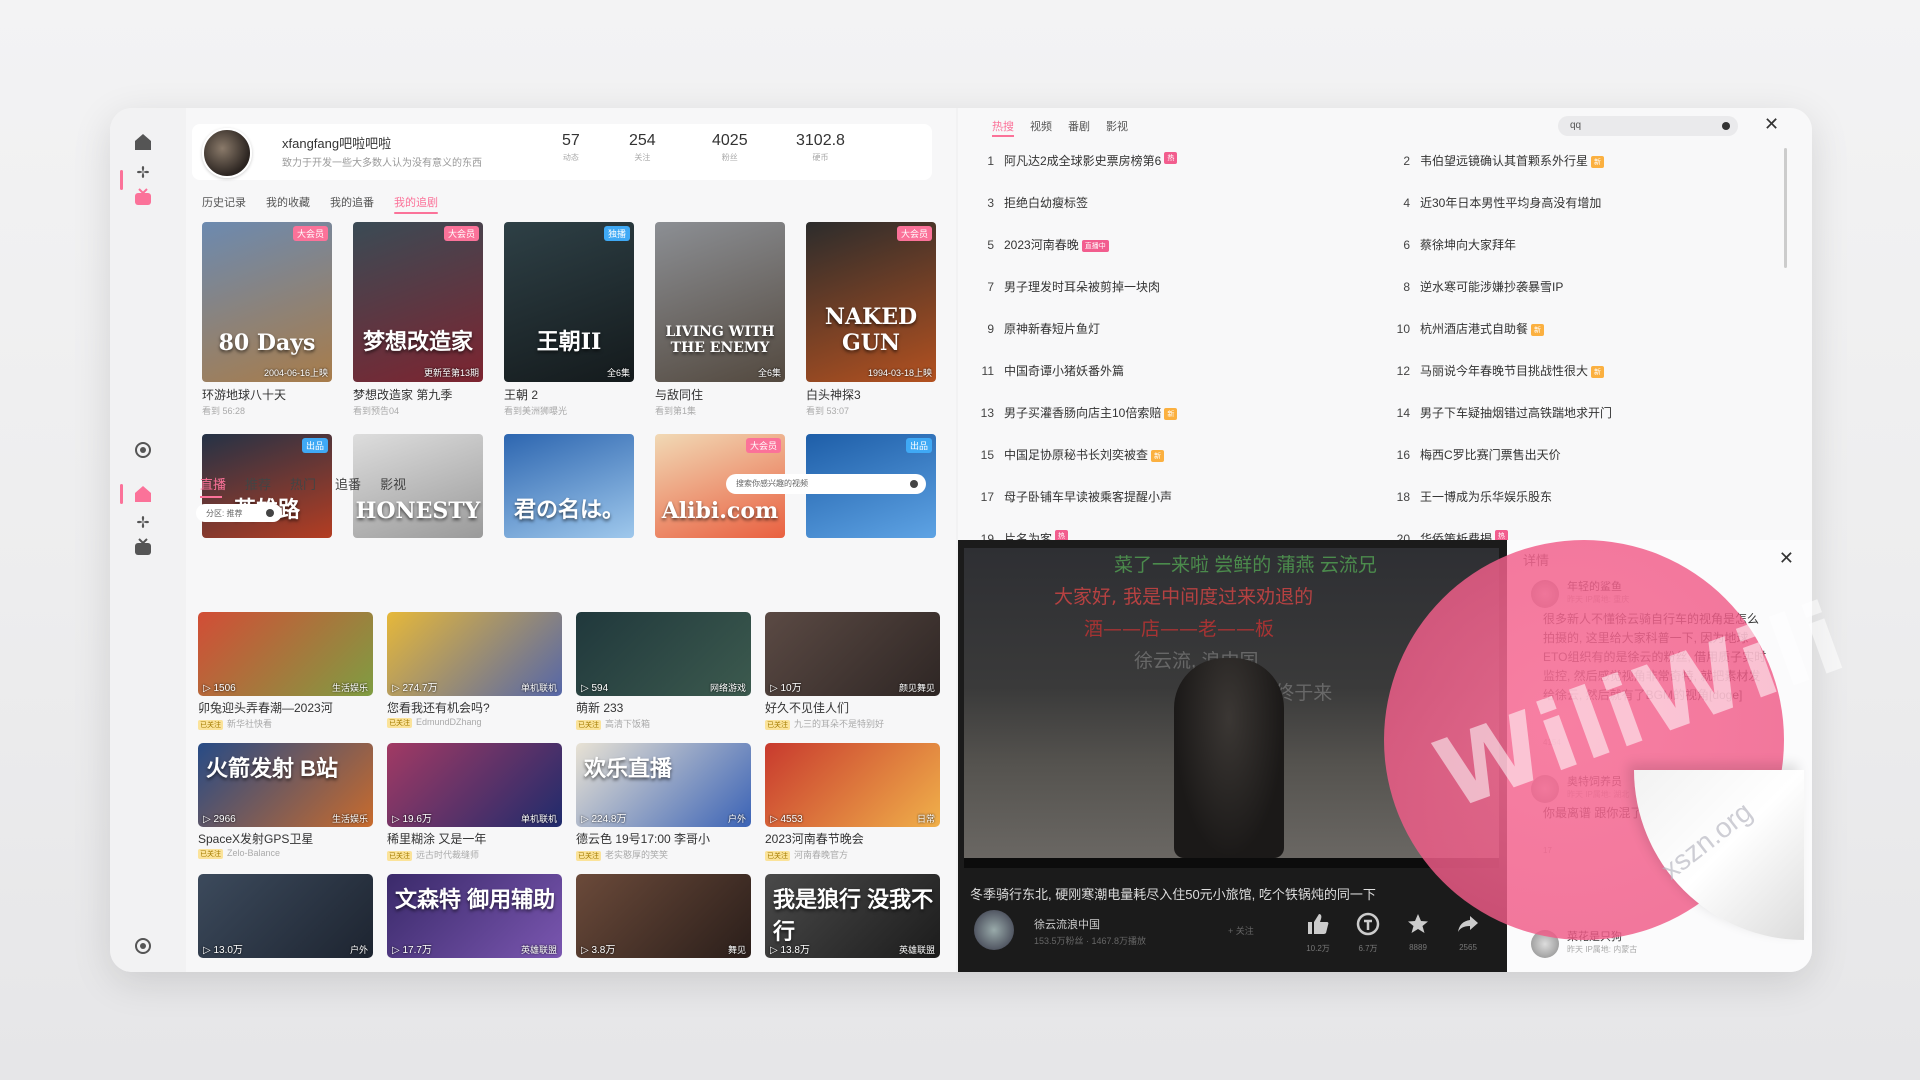 The height and width of the screenshot is (1080, 1920). Describe the element at coordinates (1030, 202) in the screenshot. I see `trending-item: 3 拒绝白幼瘦标签` at that location.